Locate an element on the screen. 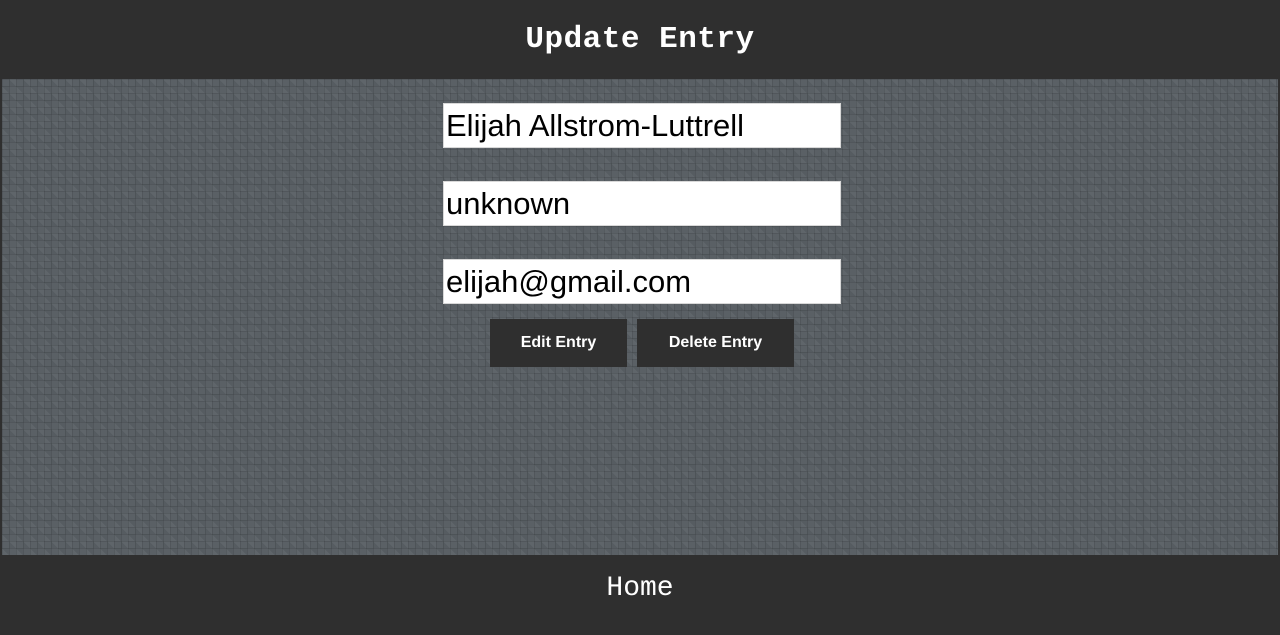  home-link: Home is located at coordinates (639, 588).